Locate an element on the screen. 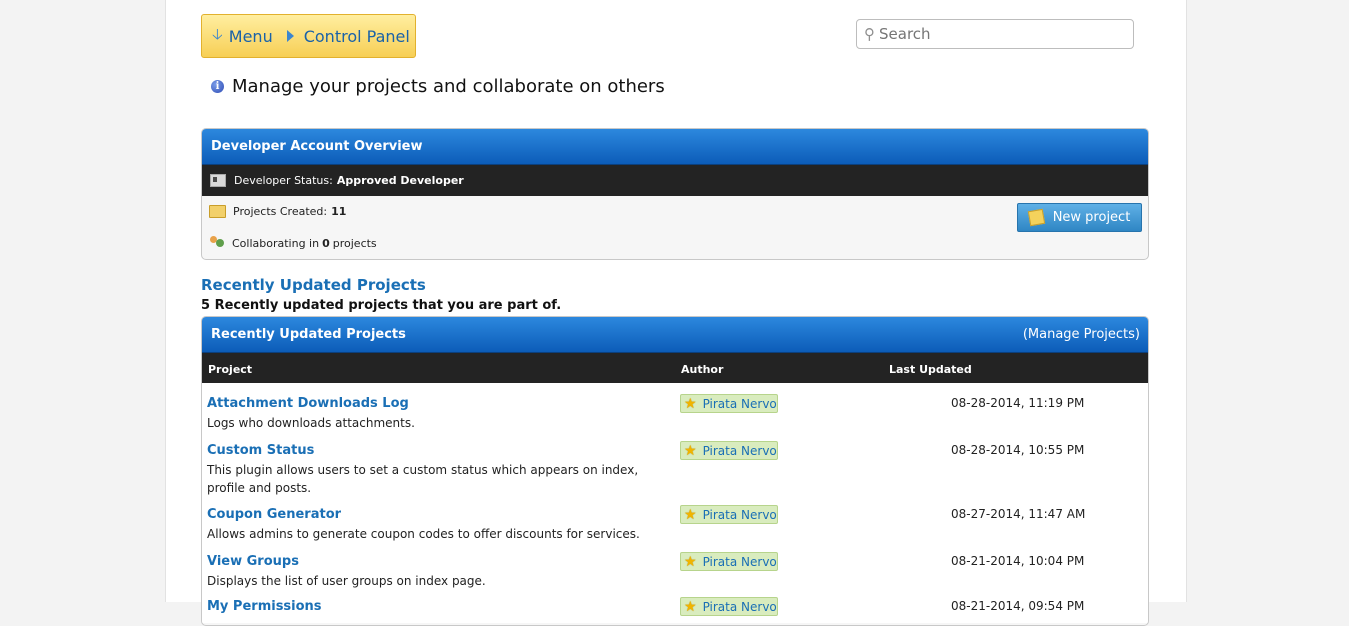  last-updated-date: 08-28-2014, 10:55 PM is located at coordinates (1018, 450).